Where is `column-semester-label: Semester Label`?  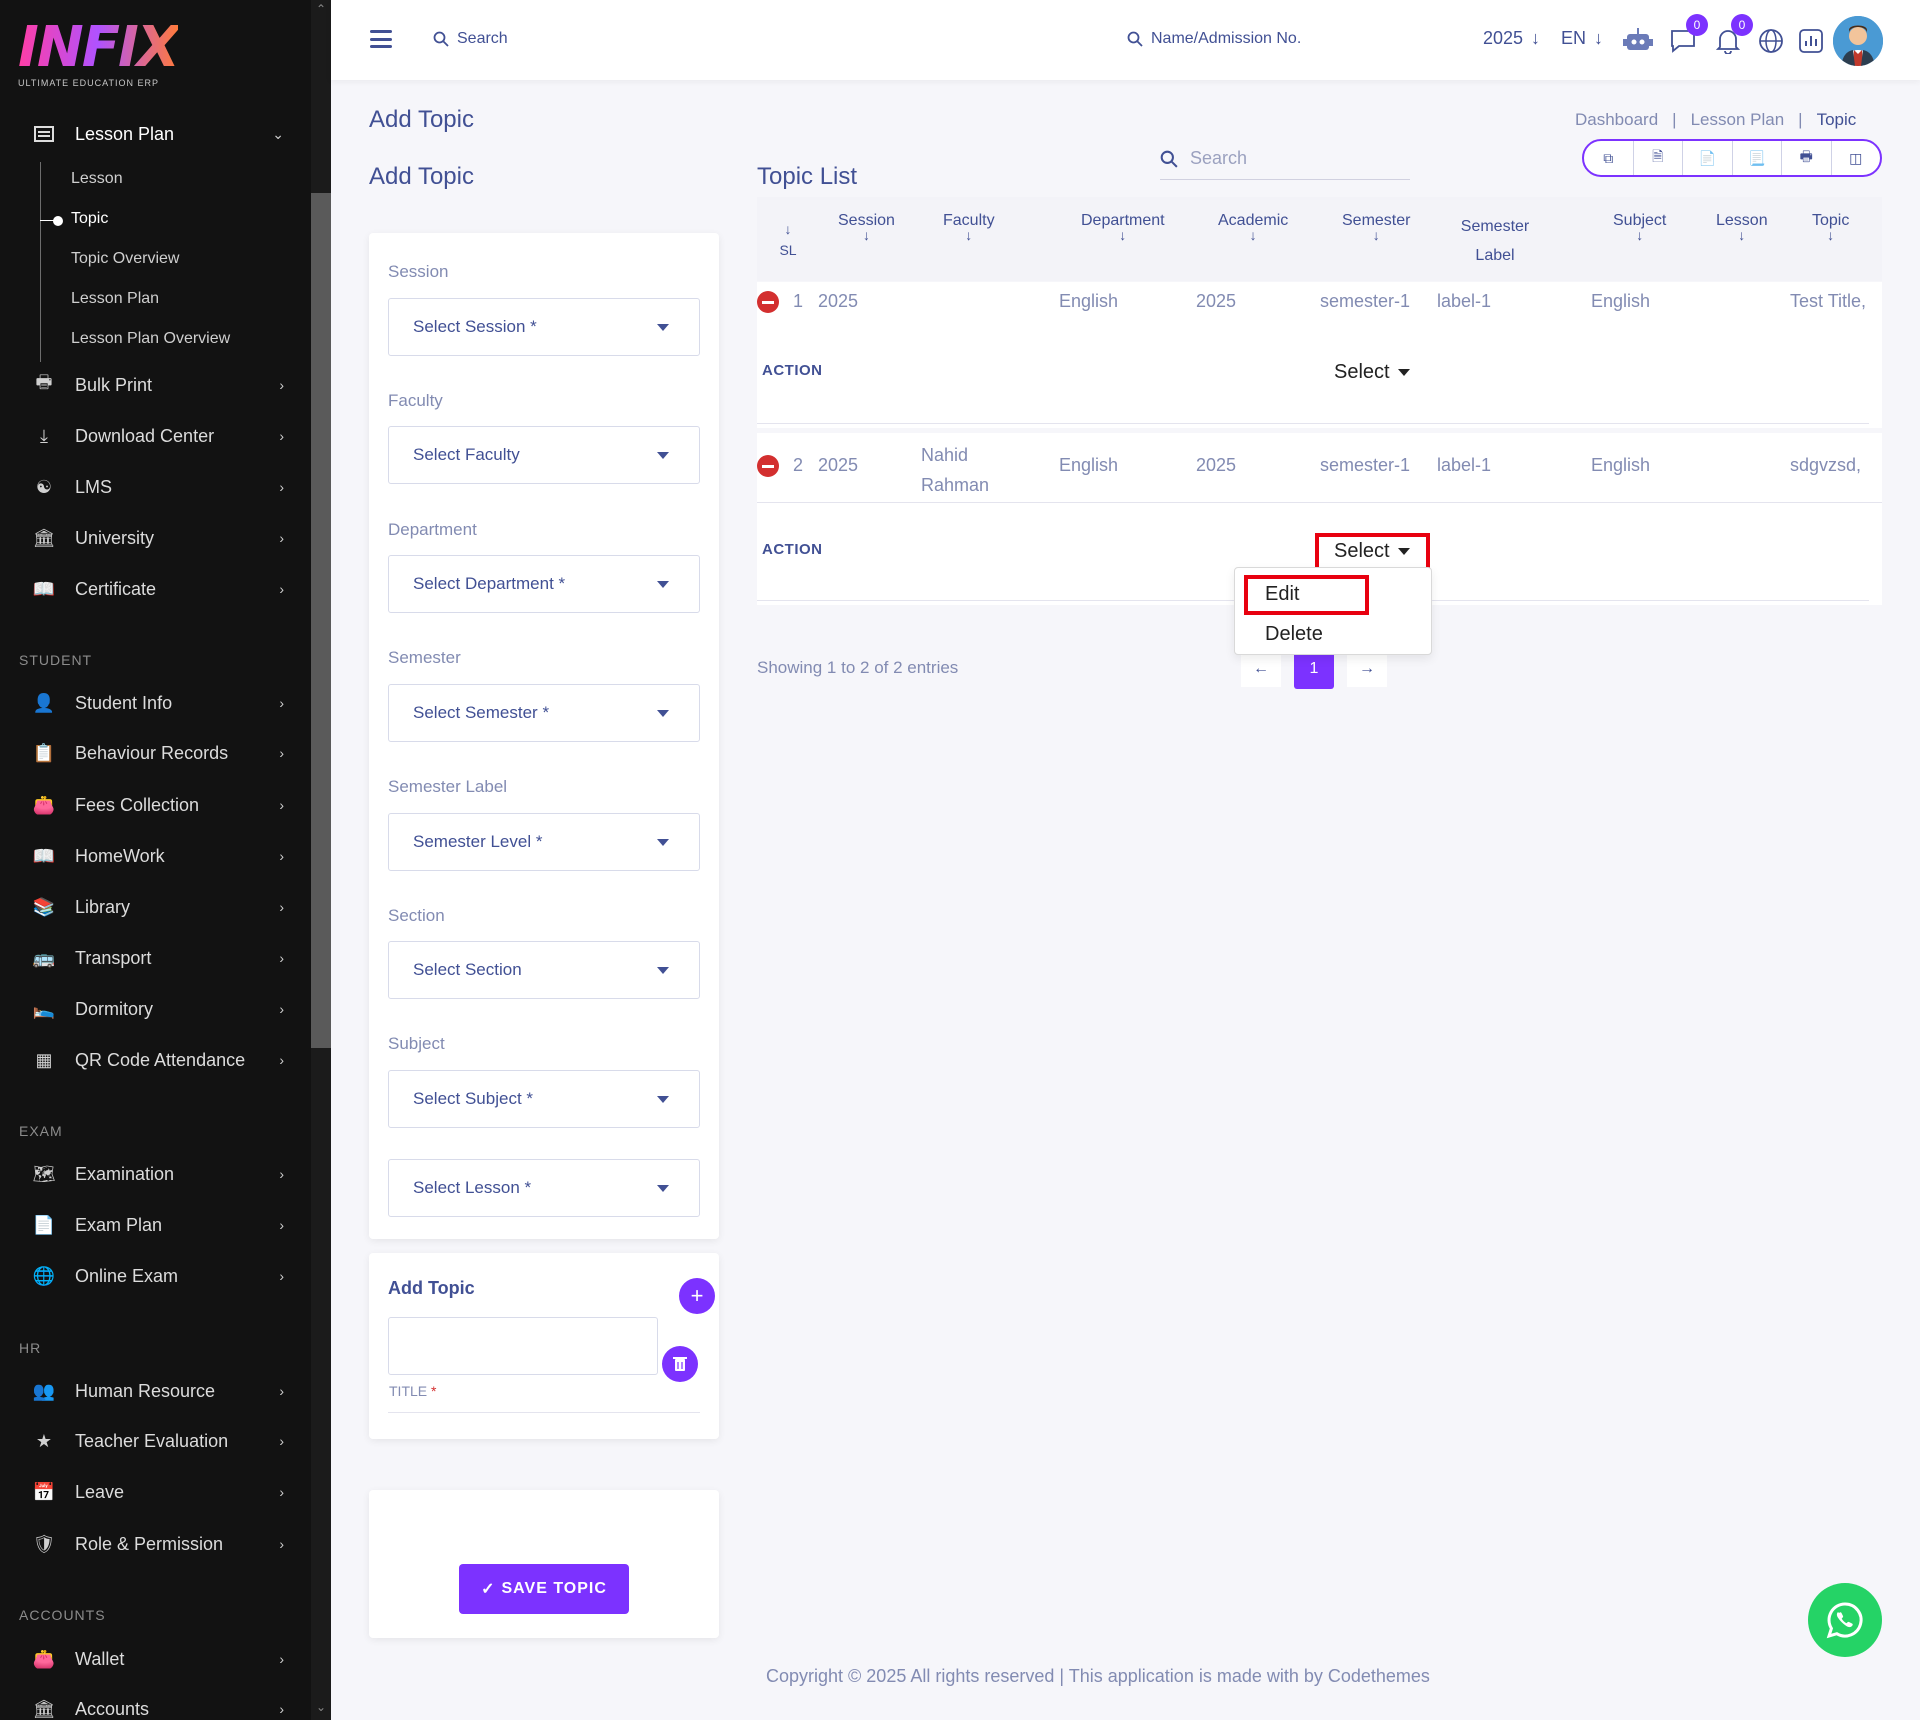
column-semester-label: Semester Label is located at coordinates (1495, 241).